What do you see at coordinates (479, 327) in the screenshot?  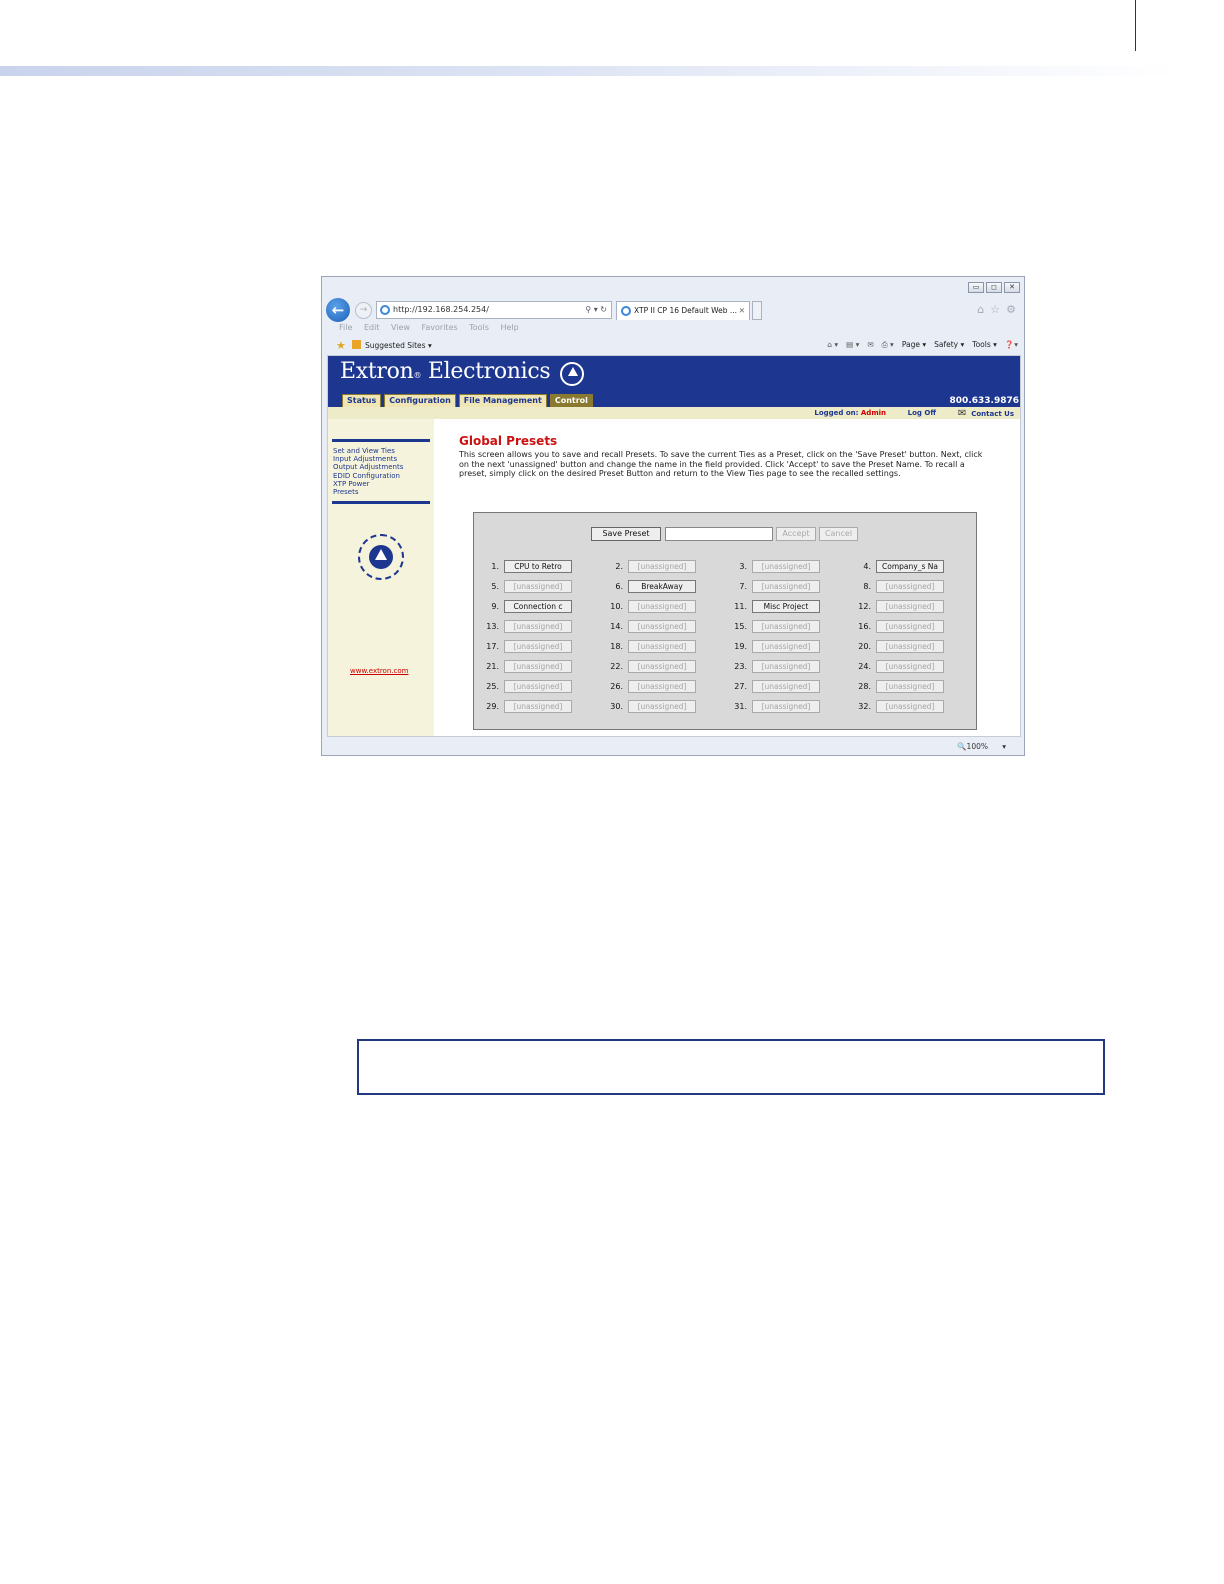 I see `menu-tools: Tools` at bounding box center [479, 327].